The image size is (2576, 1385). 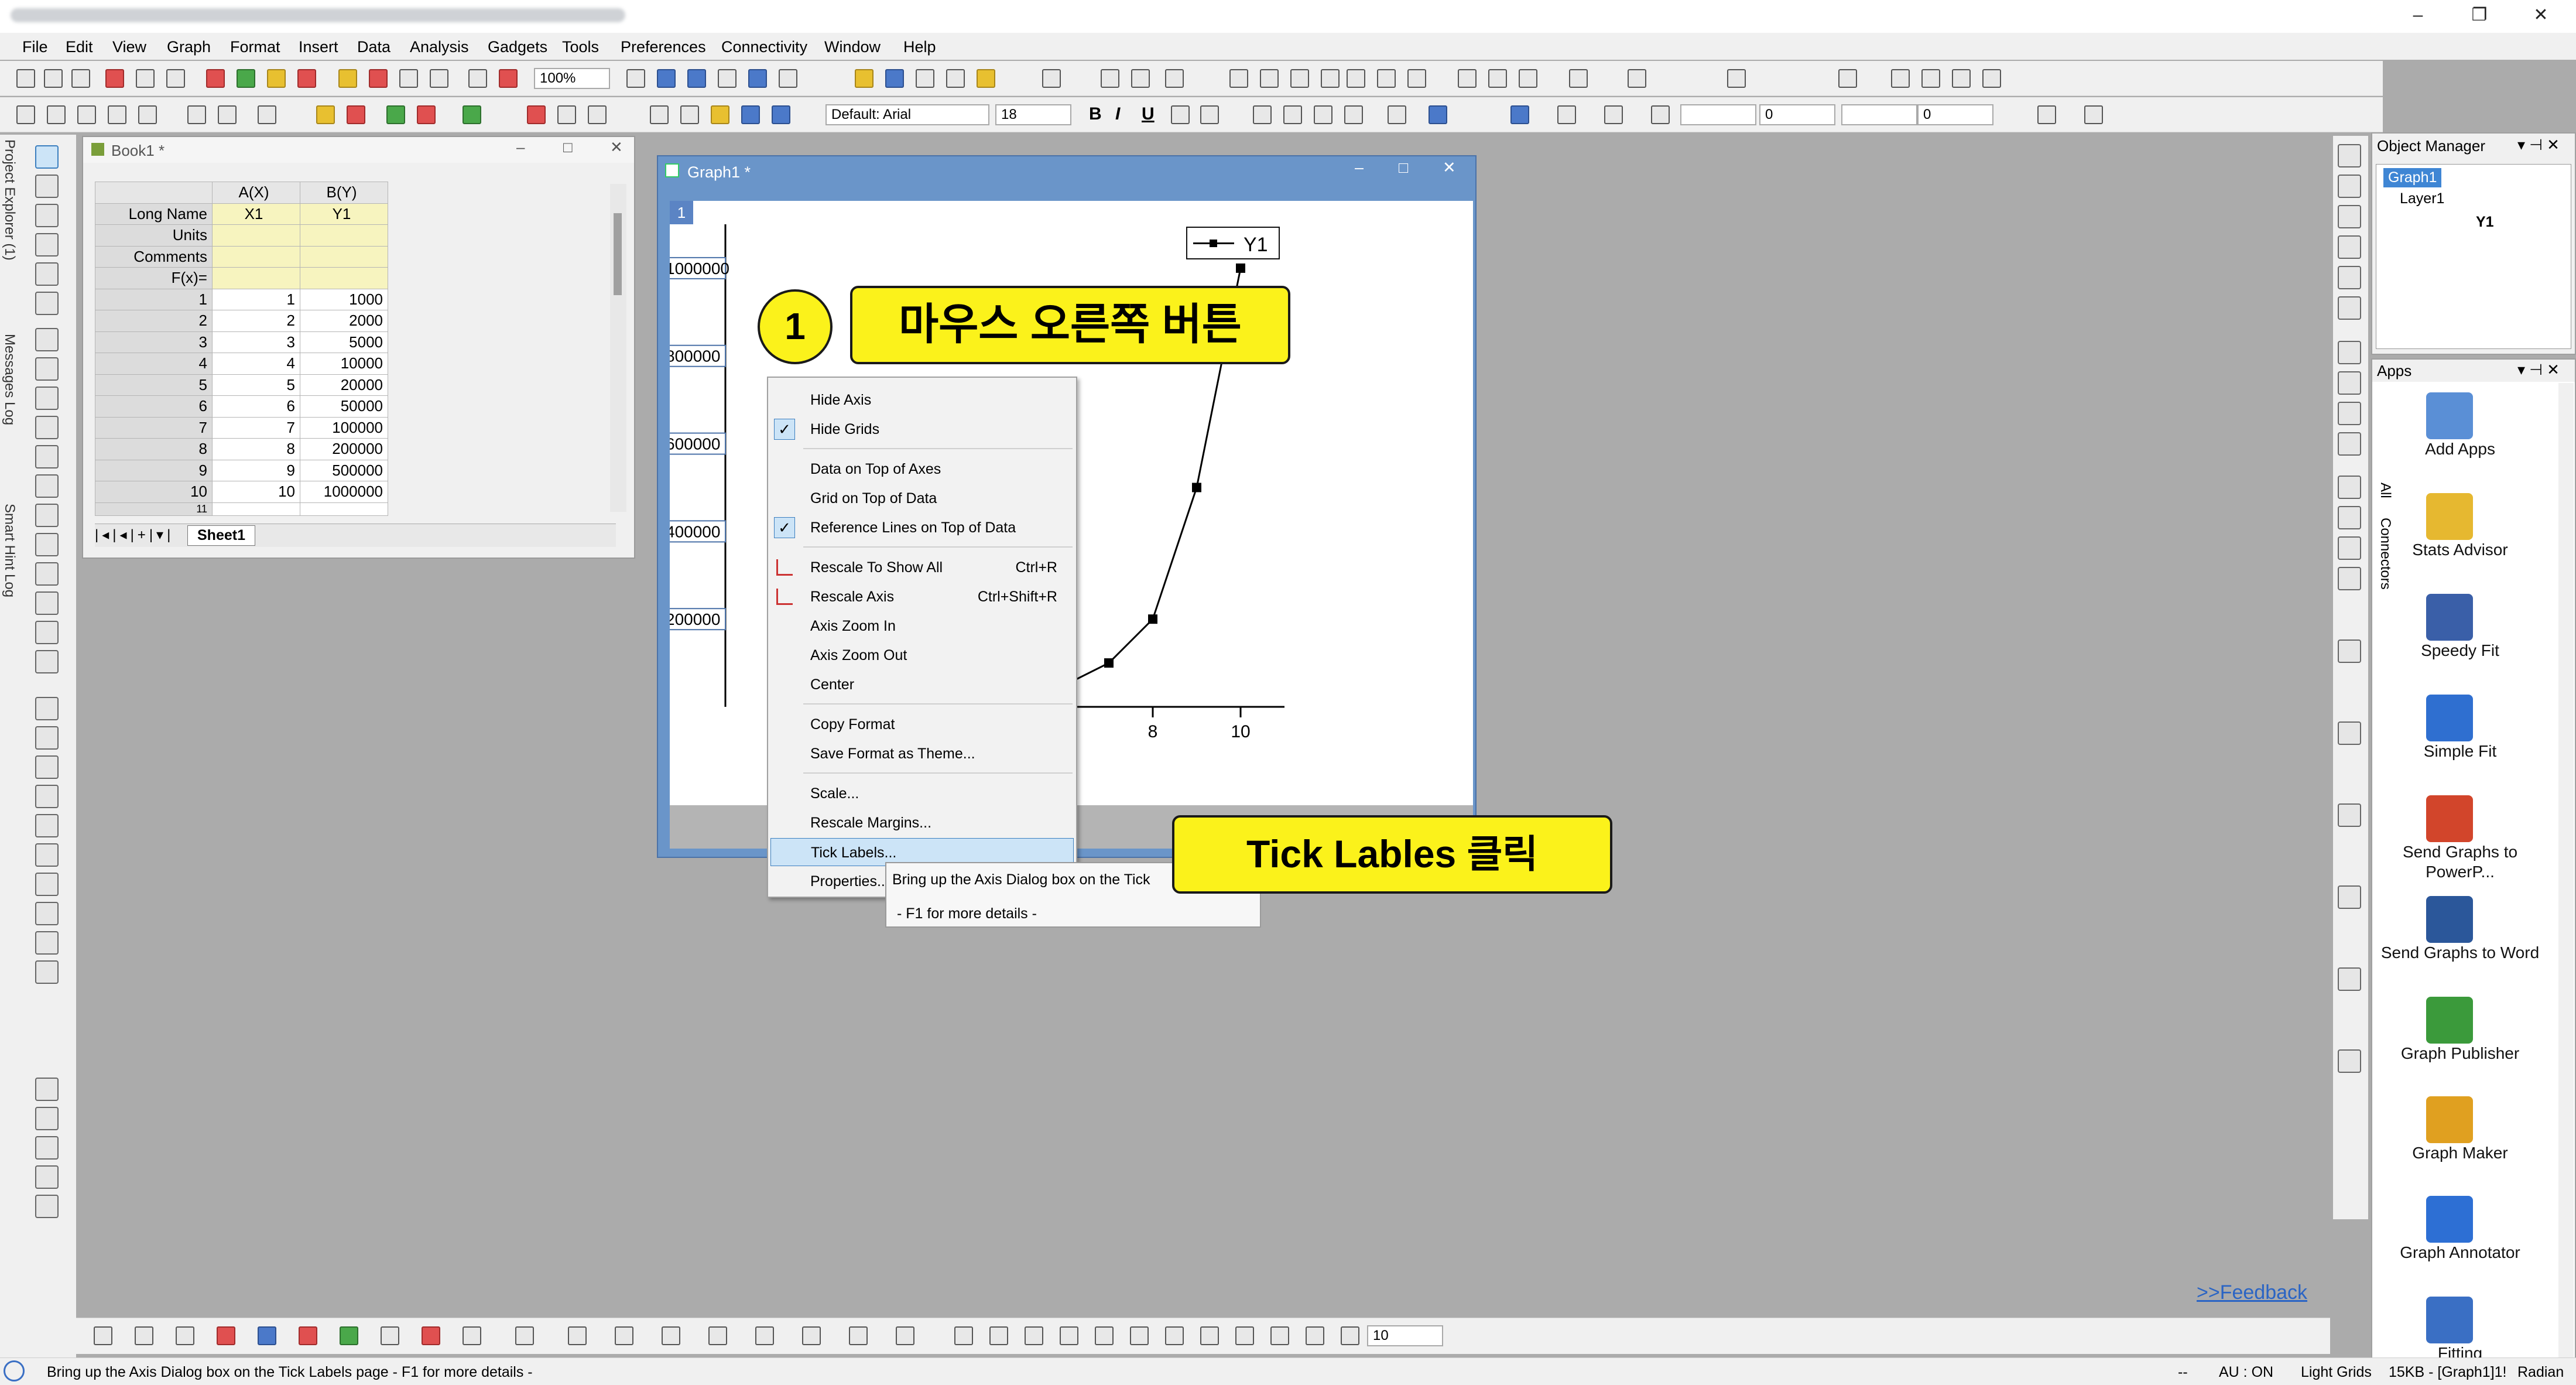 What do you see at coordinates (2349, 517) in the screenshot?
I see `layer6-strip-icon` at bounding box center [2349, 517].